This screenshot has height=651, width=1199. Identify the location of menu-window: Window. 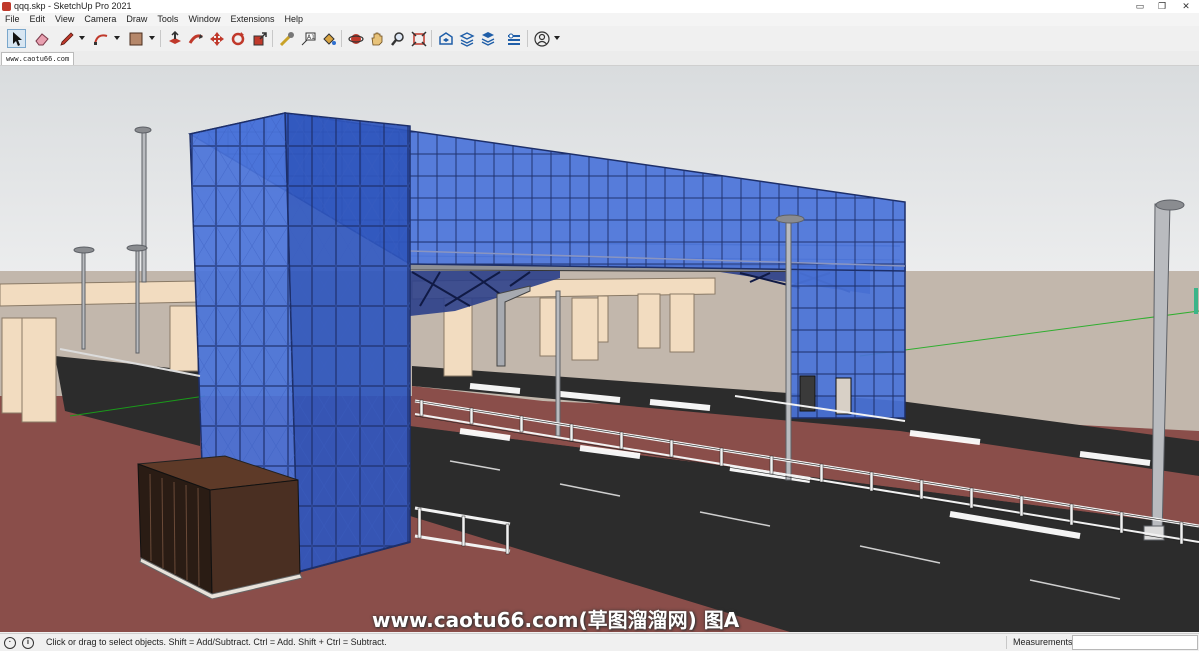
(204, 19).